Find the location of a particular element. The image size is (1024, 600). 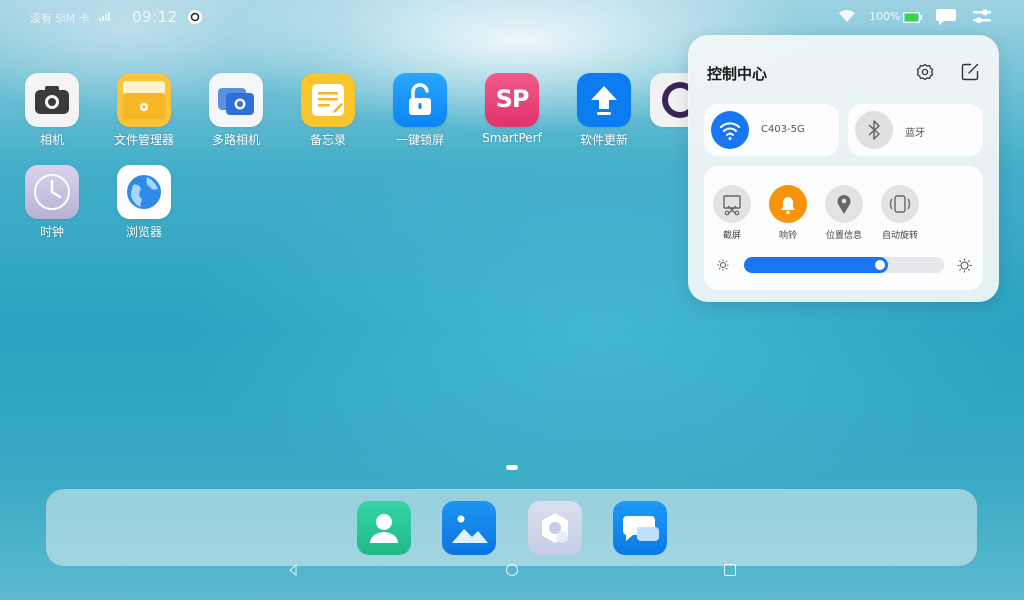

location-icon is located at coordinates (844, 204).